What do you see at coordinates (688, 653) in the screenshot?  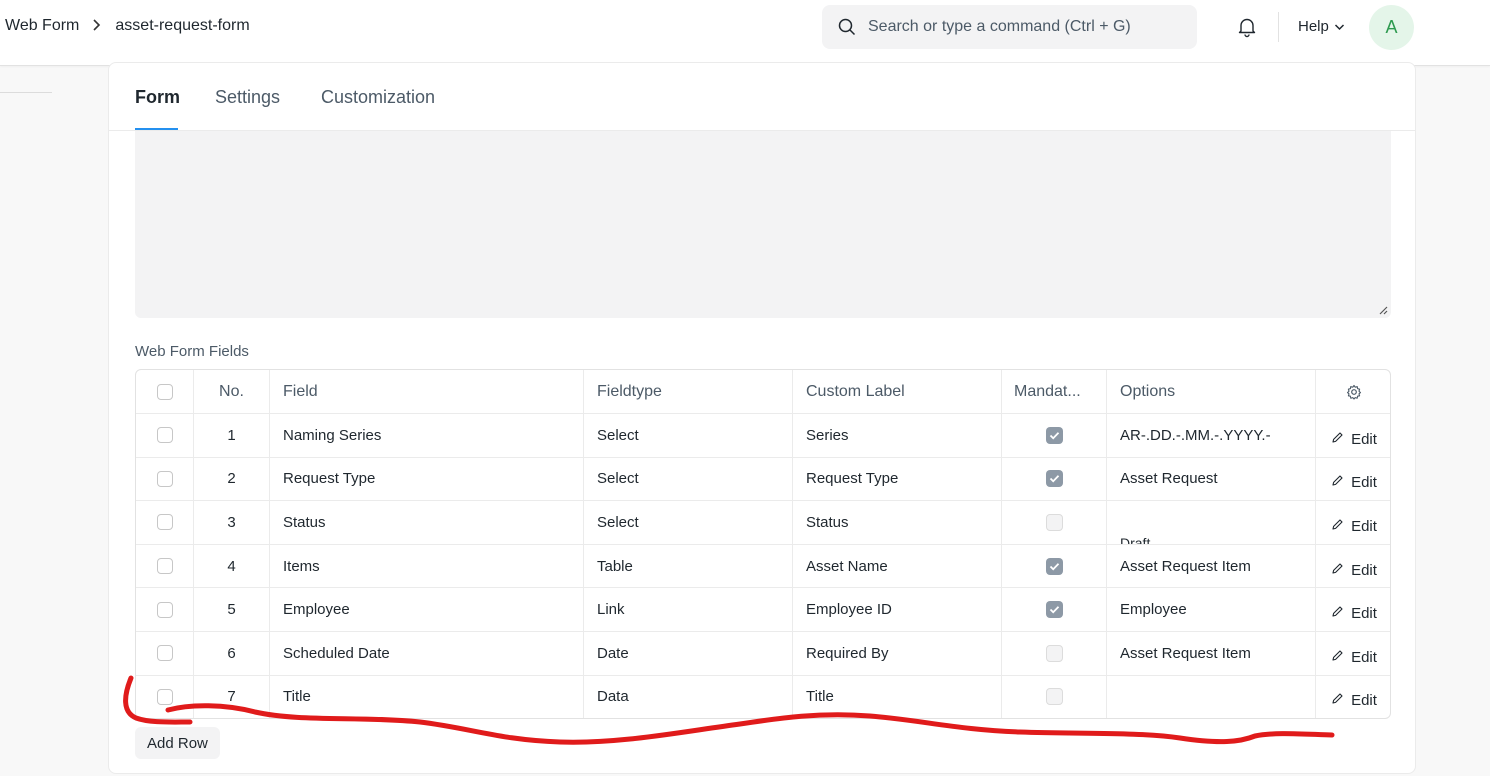 I see `fieldtype-cell: Date` at bounding box center [688, 653].